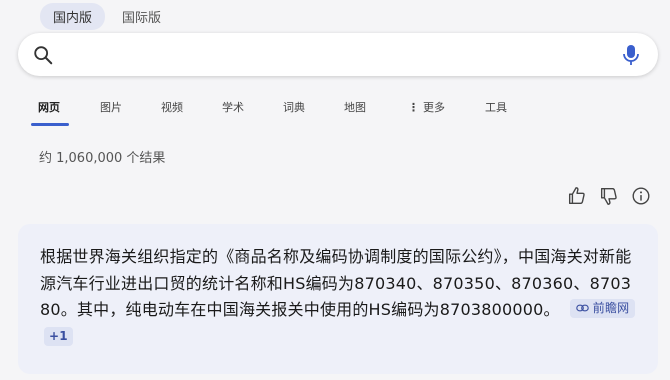 The width and height of the screenshot is (670, 380). I want to click on active-tab-indicator, so click(50, 124).